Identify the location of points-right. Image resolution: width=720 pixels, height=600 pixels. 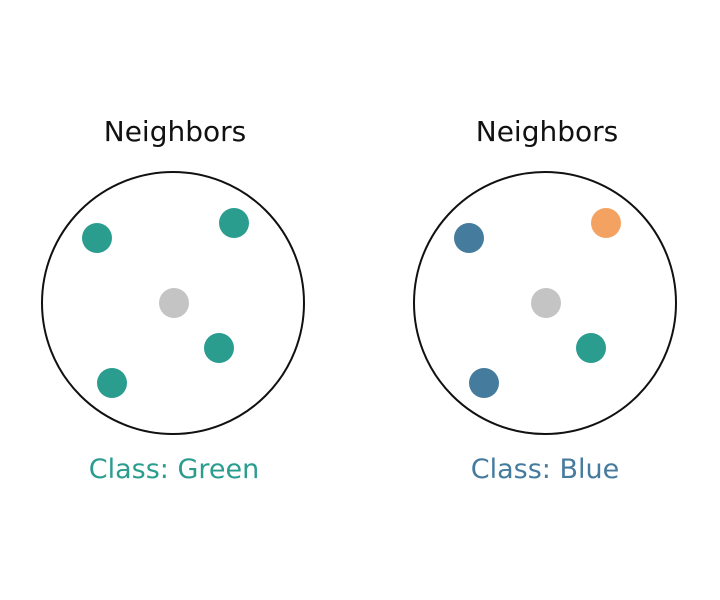
(537, 303).